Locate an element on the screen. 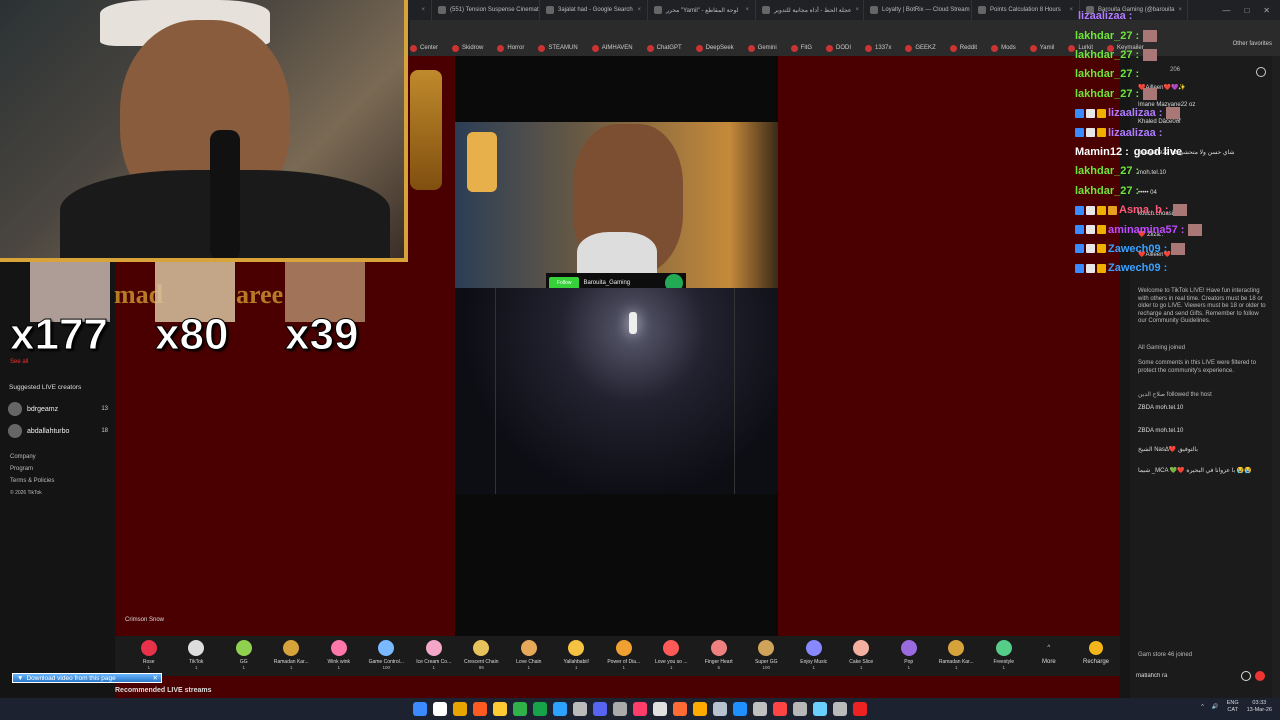 The width and height of the screenshot is (1280, 720). gift-item: Super GG 100 is located at coordinates (767, 656).